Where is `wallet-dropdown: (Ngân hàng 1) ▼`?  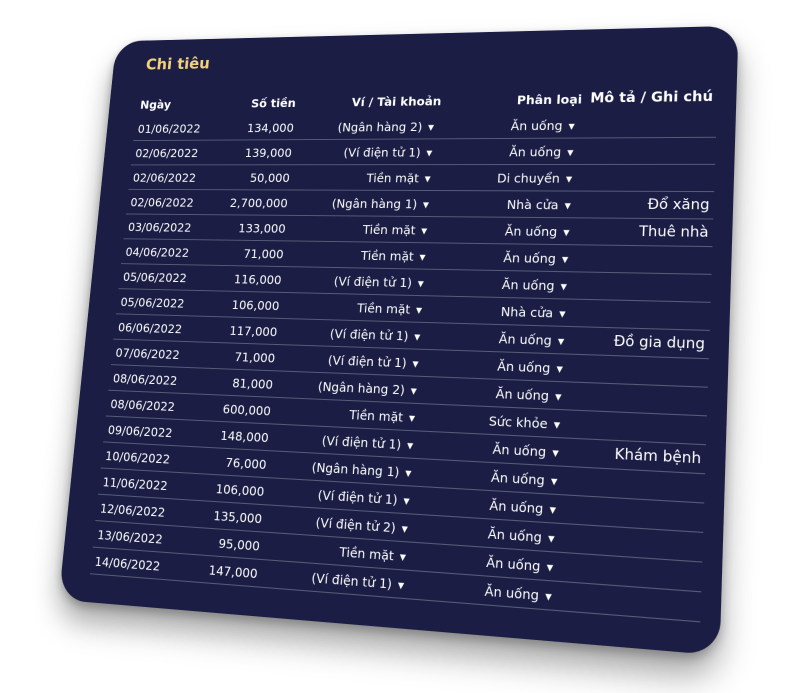
wallet-dropdown: (Ngân hàng 1) ▼ is located at coordinates (364, 203).